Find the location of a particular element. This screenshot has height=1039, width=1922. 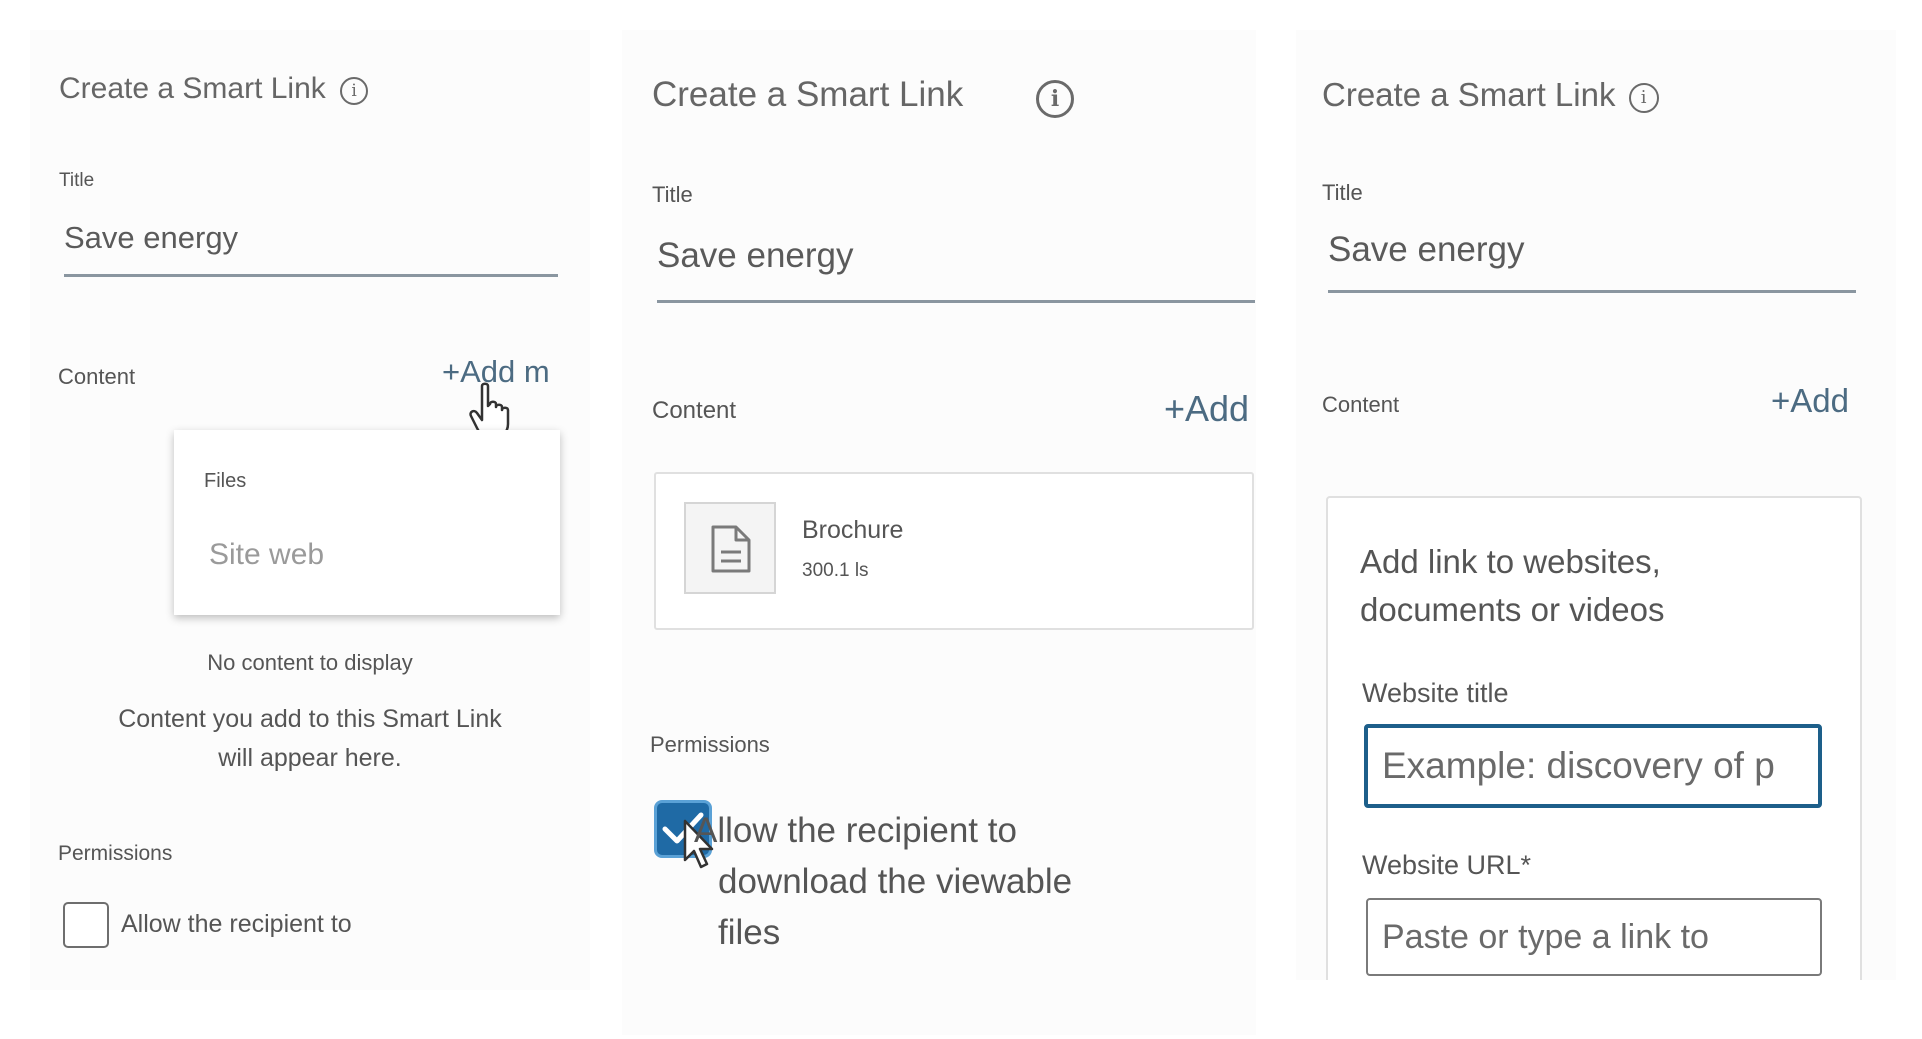

add-link-card-heading-line: Add link to websites, is located at coordinates (1510, 561).